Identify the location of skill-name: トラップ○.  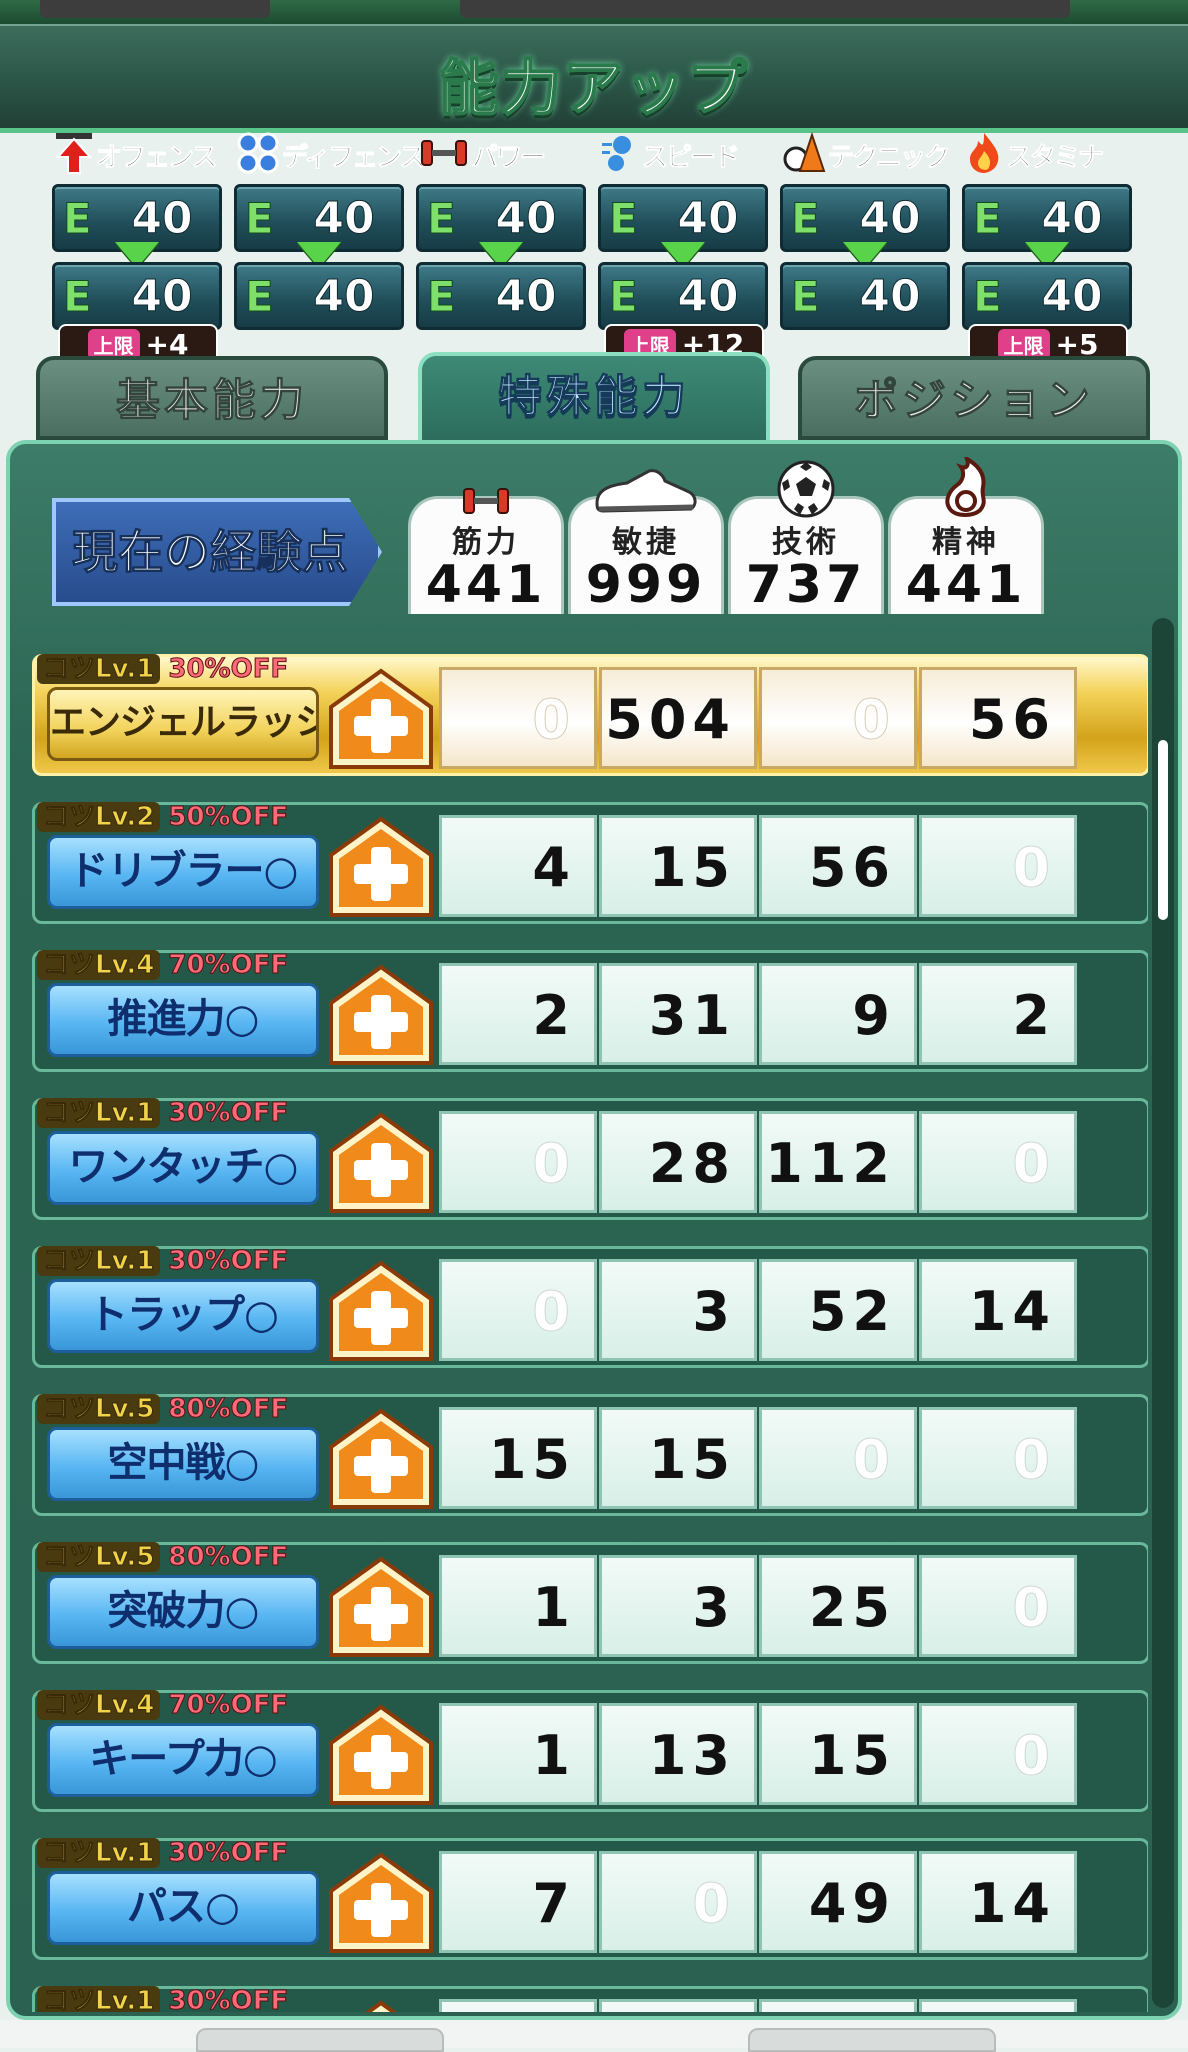
(183, 1316).